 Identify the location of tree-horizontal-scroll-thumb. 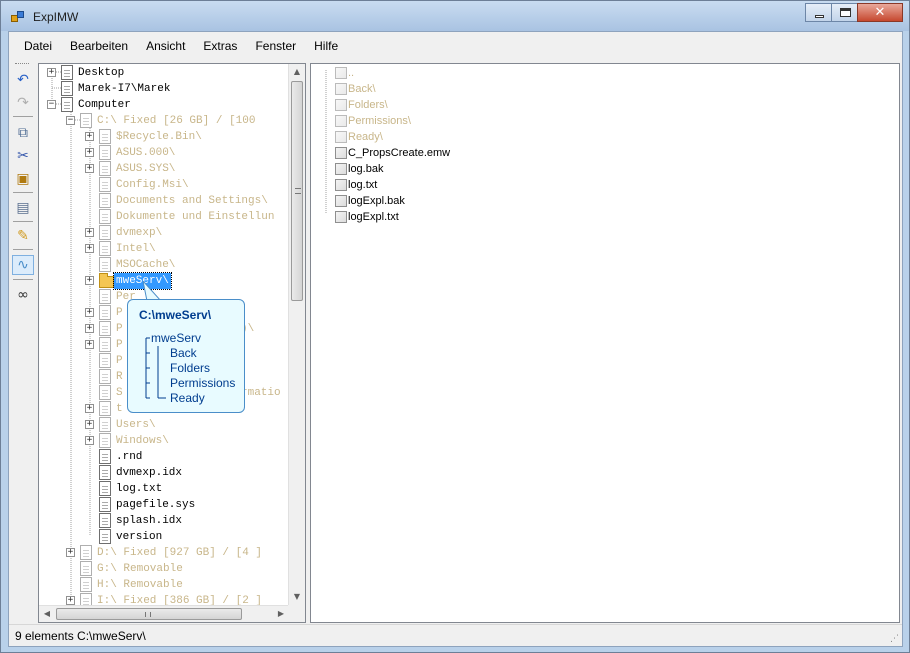
(149, 614).